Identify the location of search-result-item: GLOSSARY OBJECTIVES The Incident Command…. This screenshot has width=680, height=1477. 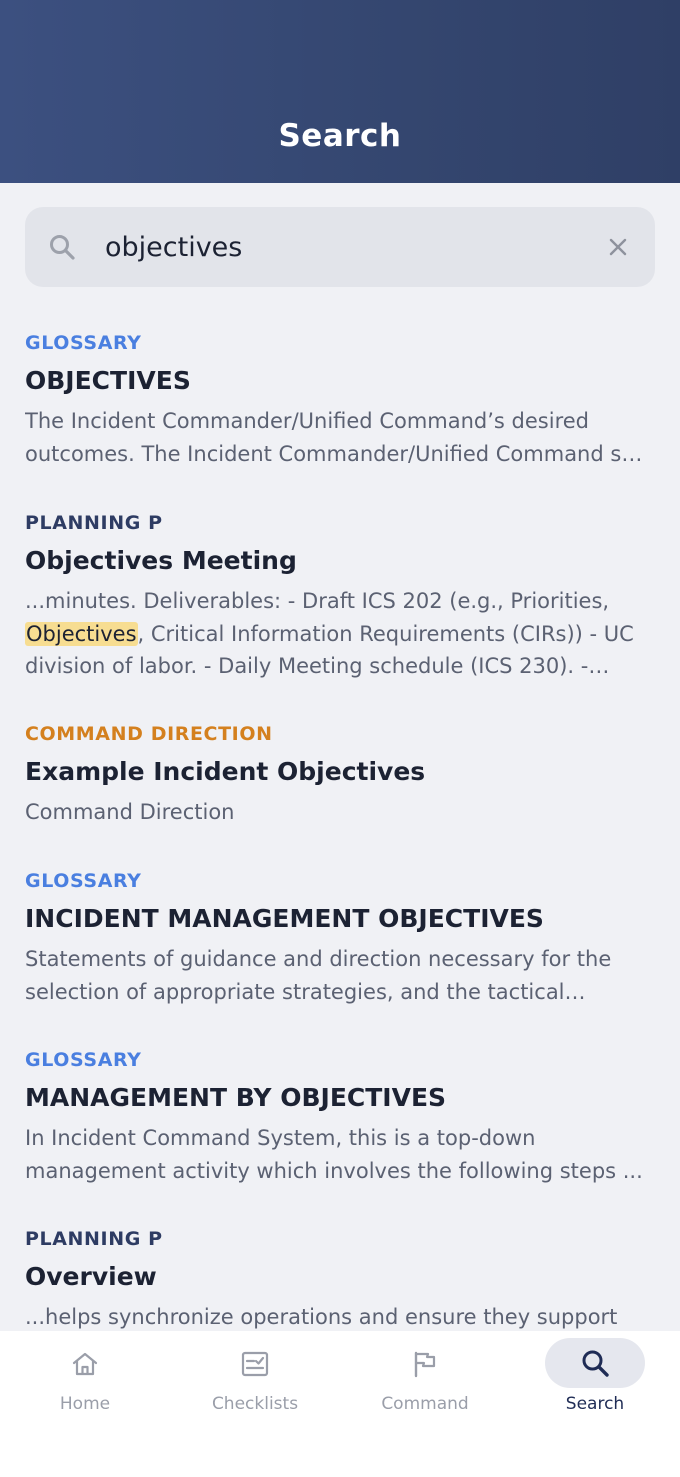
(340, 400).